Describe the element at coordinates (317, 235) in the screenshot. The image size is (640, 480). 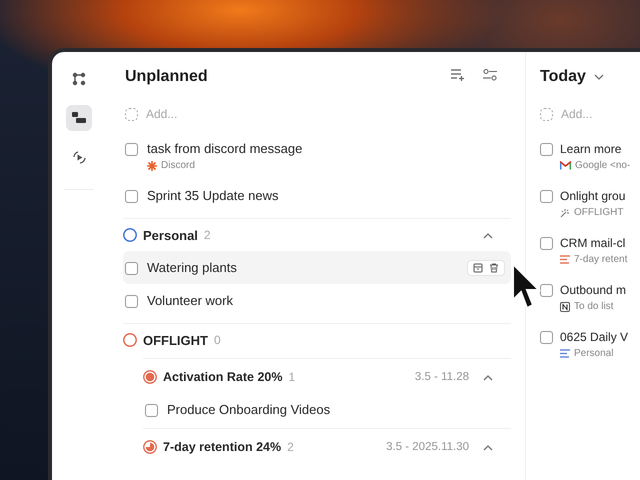
I see `group-header: Personal 2` at that location.